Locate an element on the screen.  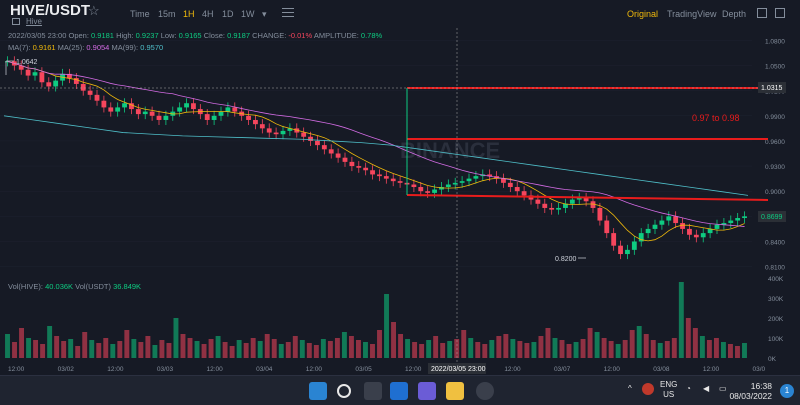
coin-icon is located at coordinates (16, 21).